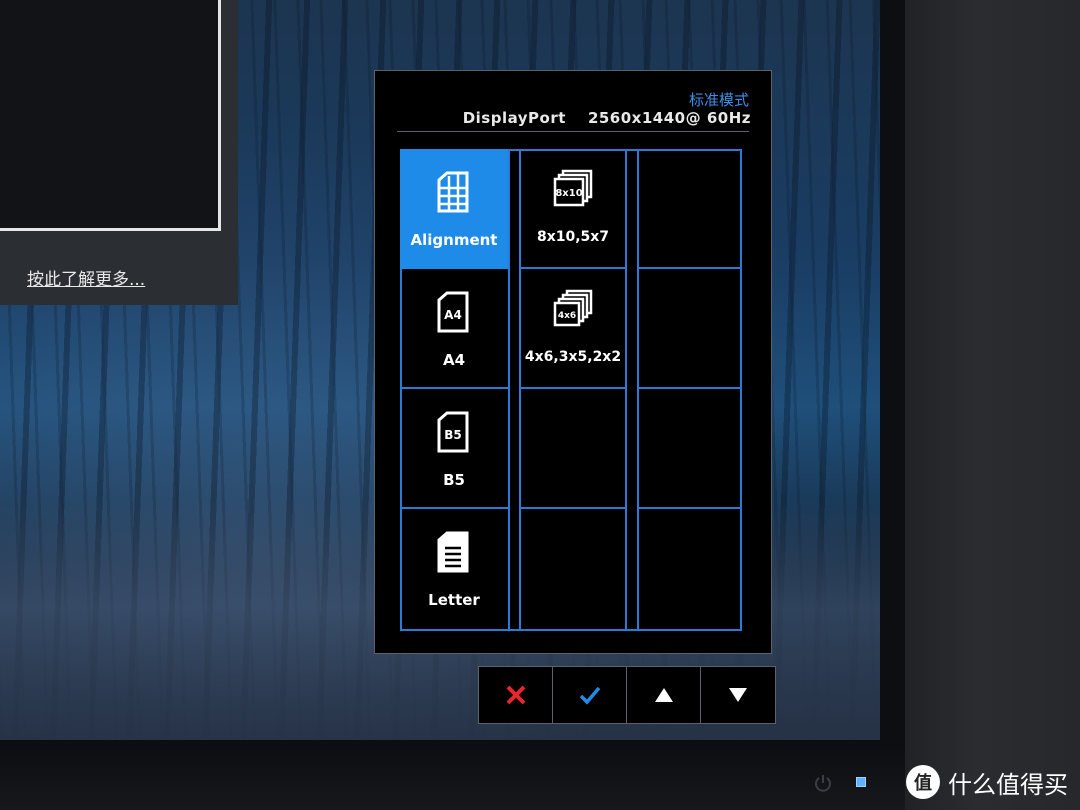 The image size is (1080, 810). What do you see at coordinates (514, 118) in the screenshot?
I see `input-source: DisplayPort` at bounding box center [514, 118].